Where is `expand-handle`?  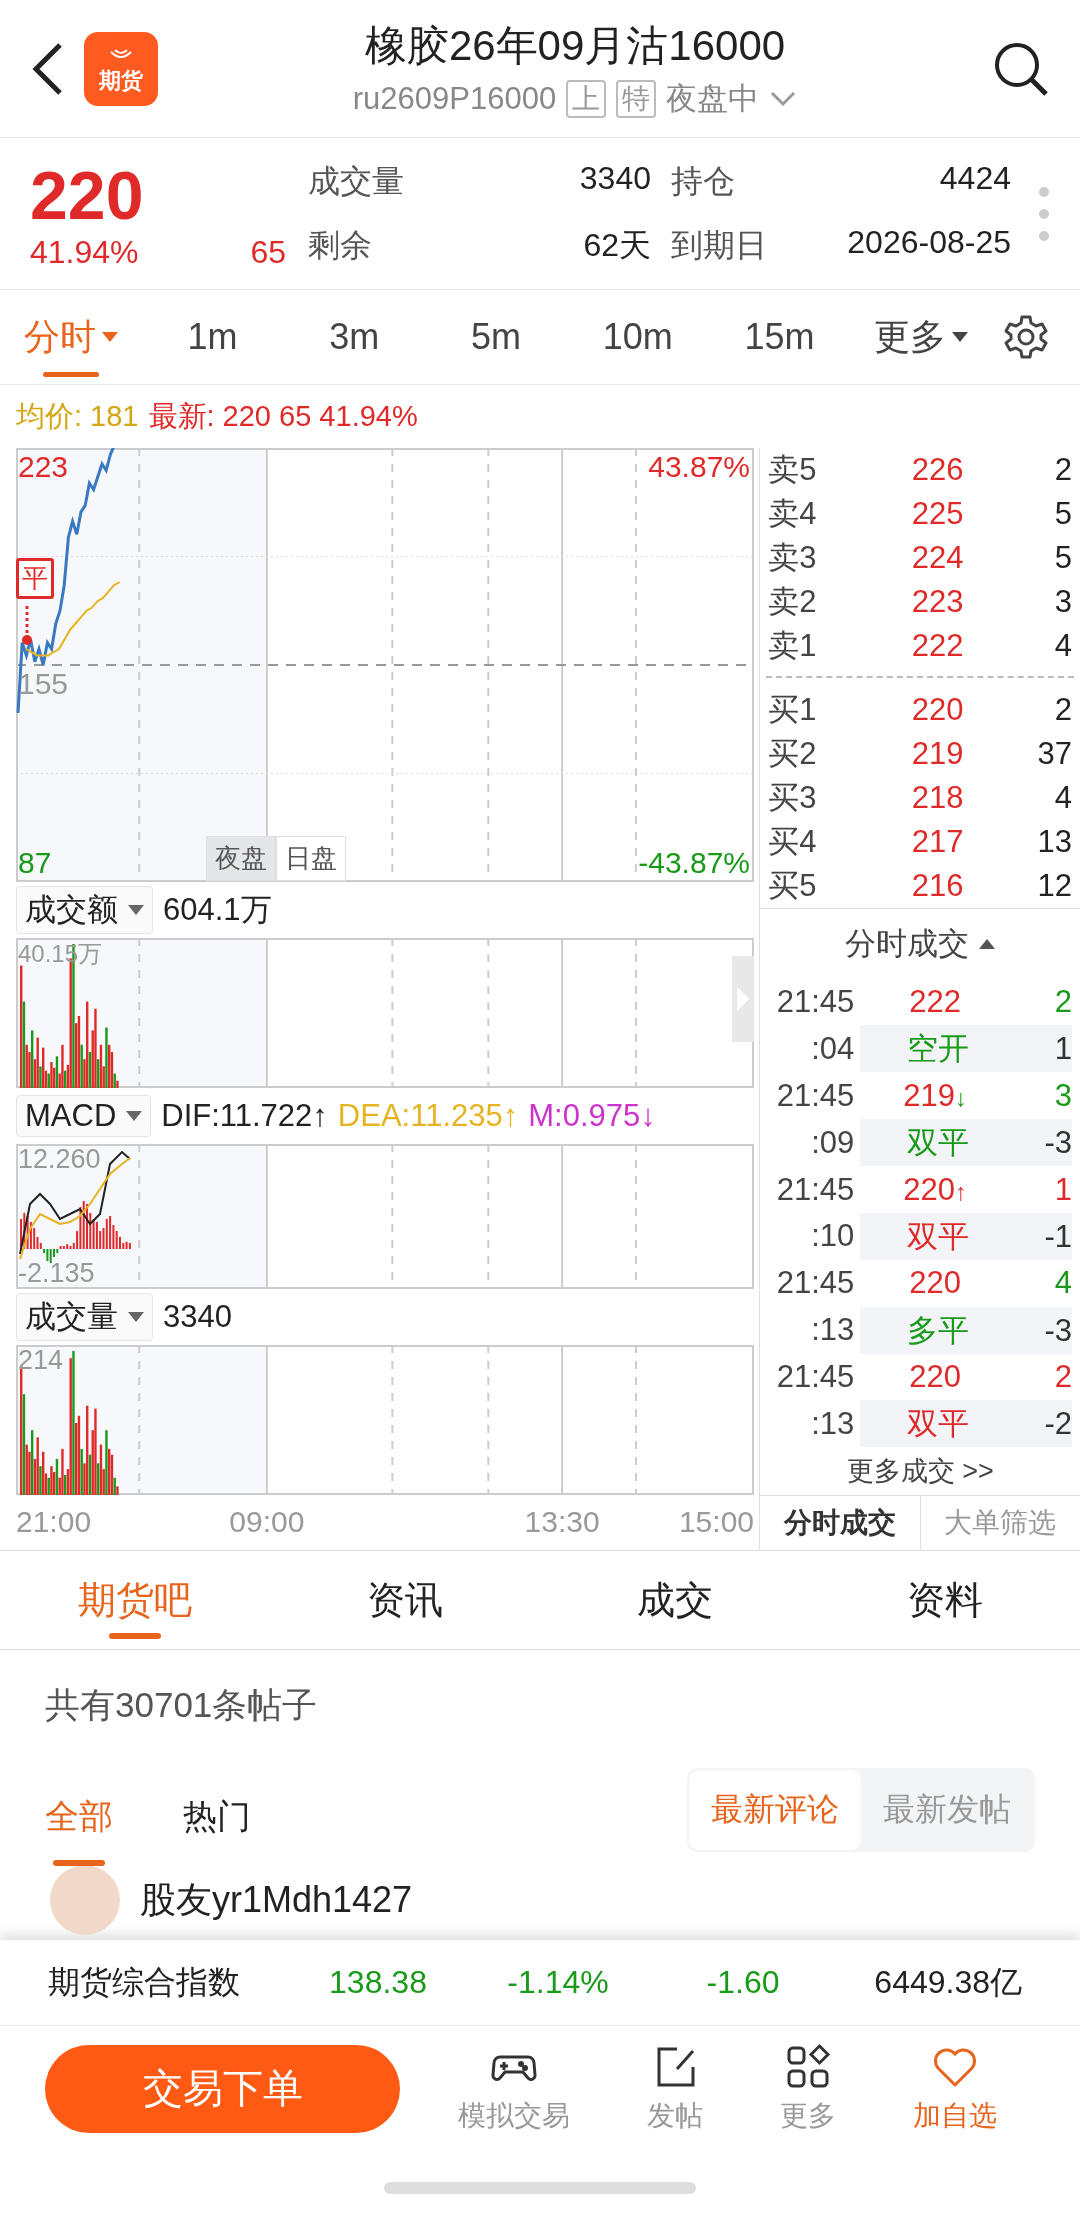 expand-handle is located at coordinates (743, 999).